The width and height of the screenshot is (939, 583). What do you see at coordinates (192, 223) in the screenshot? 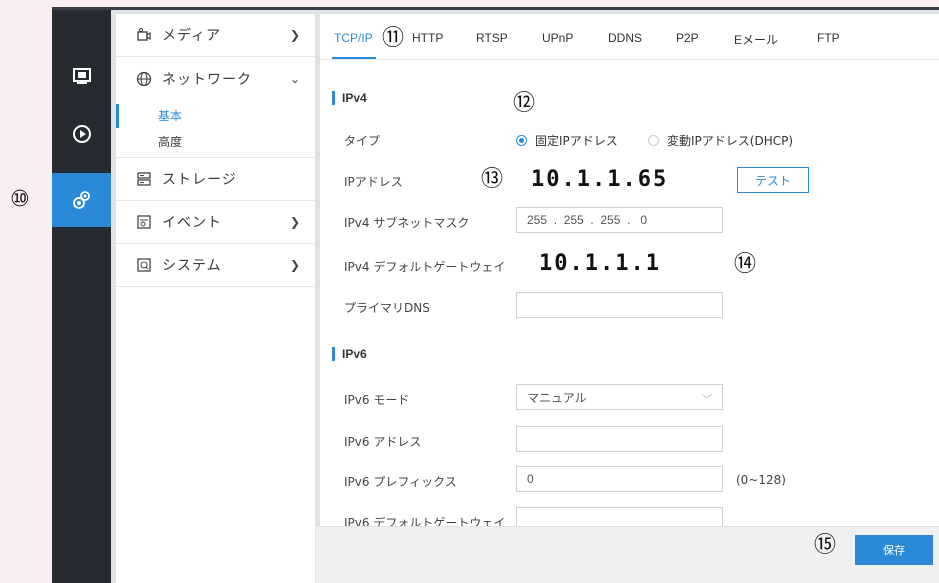
I see `sidebar-item-label: イベント` at bounding box center [192, 223].